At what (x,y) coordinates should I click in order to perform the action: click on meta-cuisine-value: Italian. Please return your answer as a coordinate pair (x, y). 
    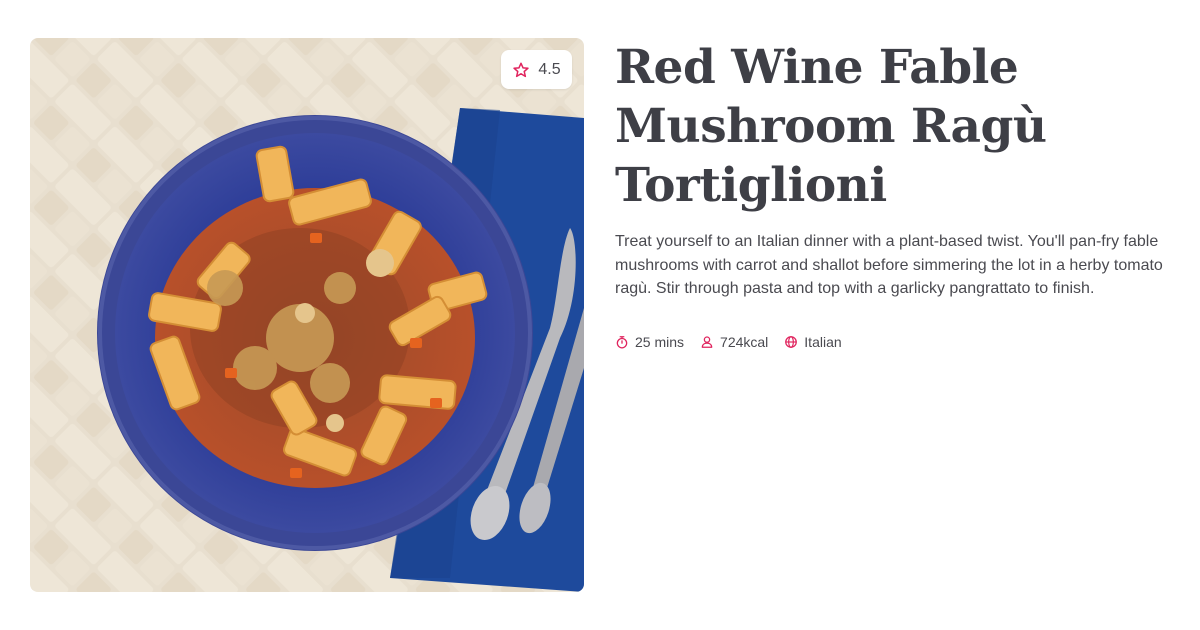
    Looking at the image, I should click on (823, 342).